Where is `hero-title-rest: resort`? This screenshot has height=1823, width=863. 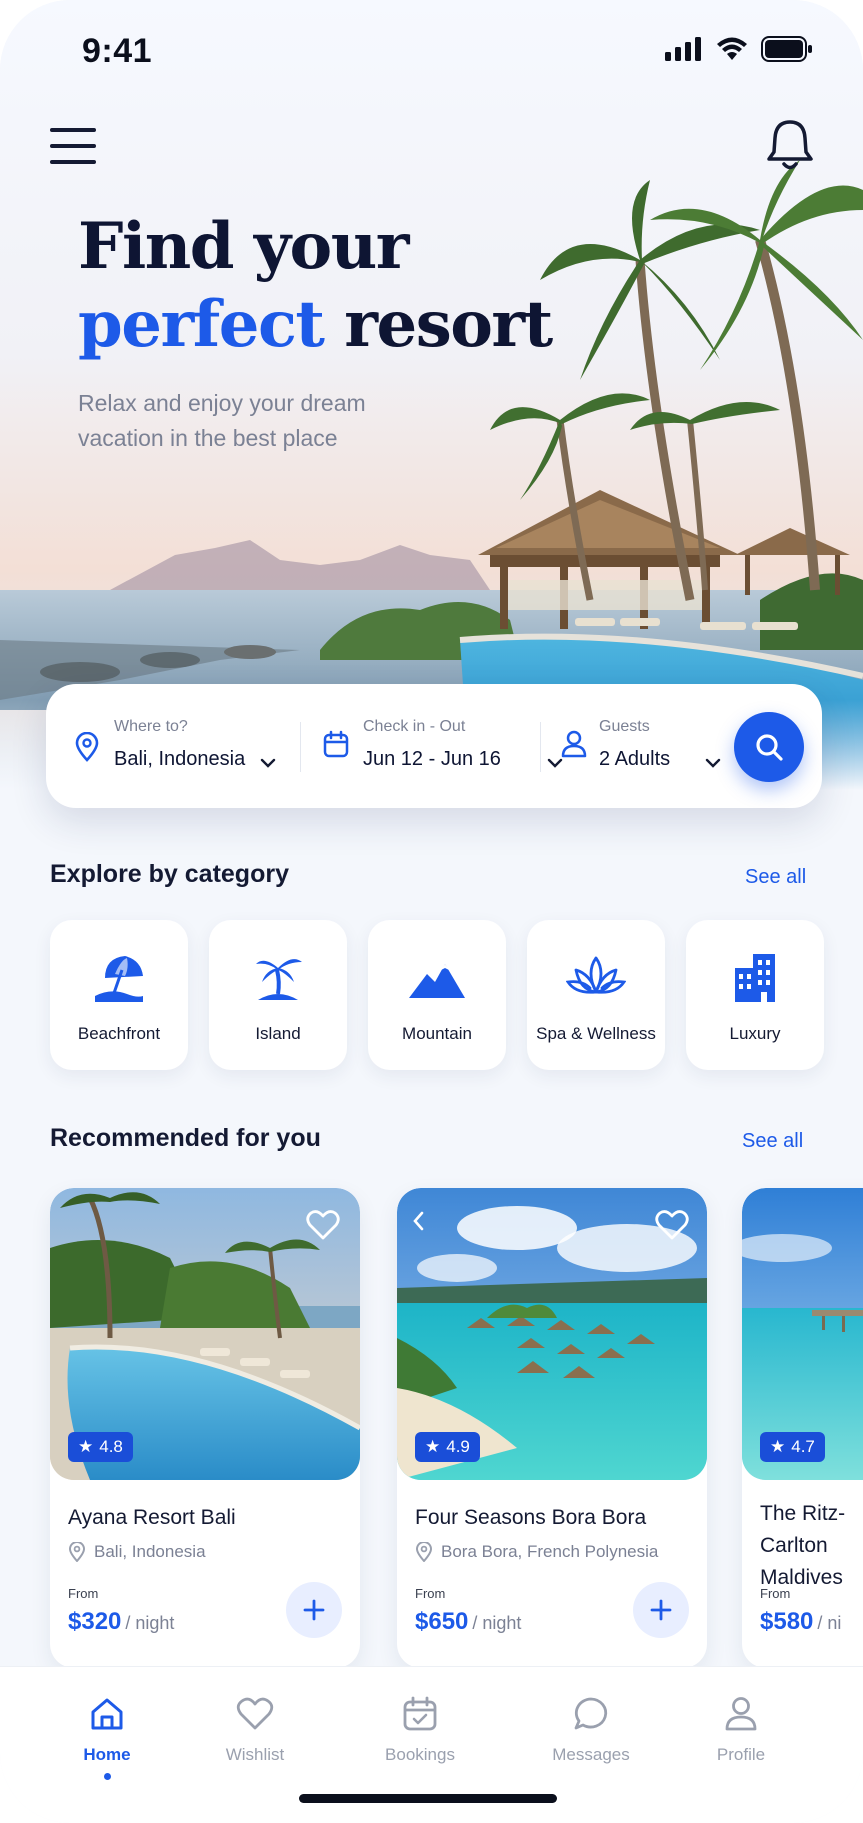
hero-title-rest: resort is located at coordinates (438, 324).